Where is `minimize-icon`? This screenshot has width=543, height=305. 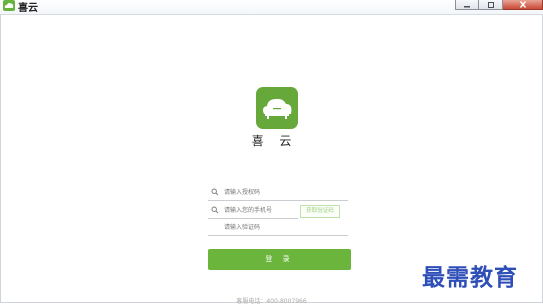 minimize-icon is located at coordinates (467, 6).